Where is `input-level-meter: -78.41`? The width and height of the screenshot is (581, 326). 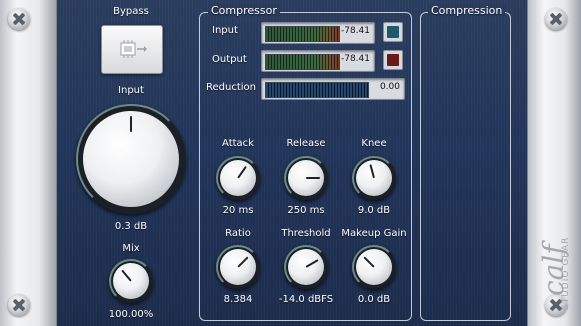 input-level-meter: -78.41 is located at coordinates (318, 33).